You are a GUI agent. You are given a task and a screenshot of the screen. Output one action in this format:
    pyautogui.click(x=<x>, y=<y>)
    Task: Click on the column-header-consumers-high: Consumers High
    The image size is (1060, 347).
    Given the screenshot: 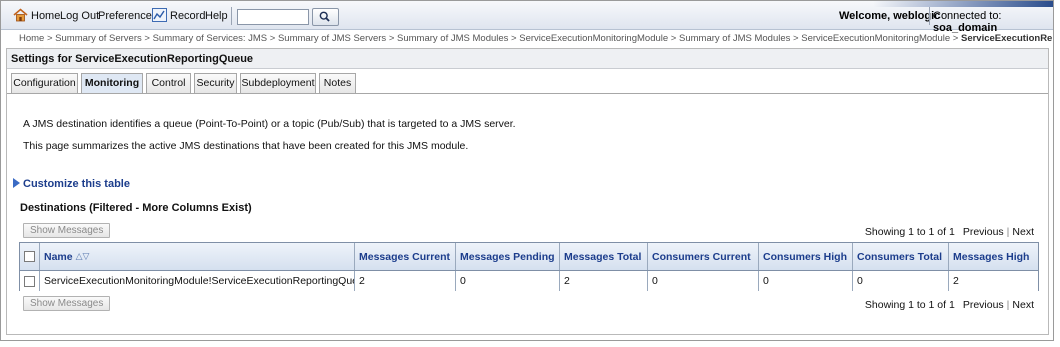 What is the action you would take?
    pyautogui.click(x=806, y=256)
    